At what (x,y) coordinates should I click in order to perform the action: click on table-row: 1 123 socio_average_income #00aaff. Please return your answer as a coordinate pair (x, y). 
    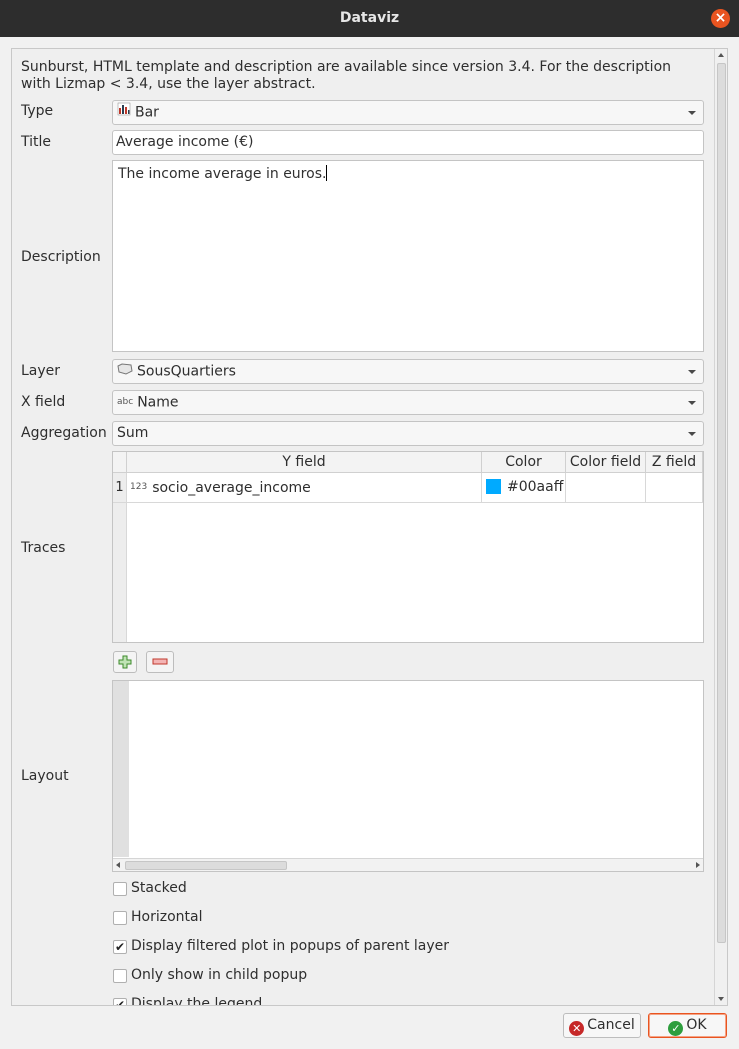
    Looking at the image, I should click on (408, 488).